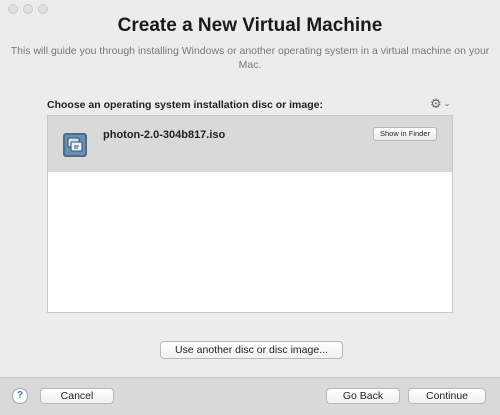 This screenshot has width=500, height=415. I want to click on gear-menu-button: ⚙ ⌄, so click(440, 103).